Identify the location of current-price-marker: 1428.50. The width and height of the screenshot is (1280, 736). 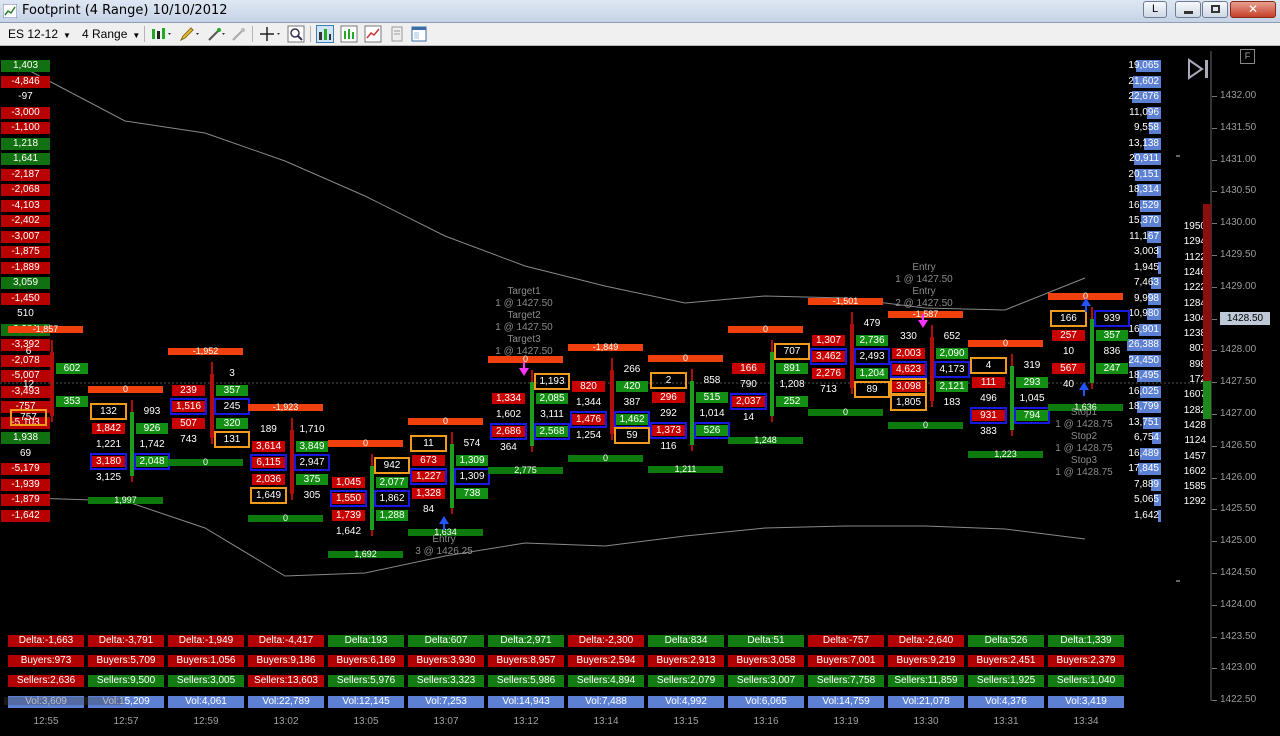
(1245, 318).